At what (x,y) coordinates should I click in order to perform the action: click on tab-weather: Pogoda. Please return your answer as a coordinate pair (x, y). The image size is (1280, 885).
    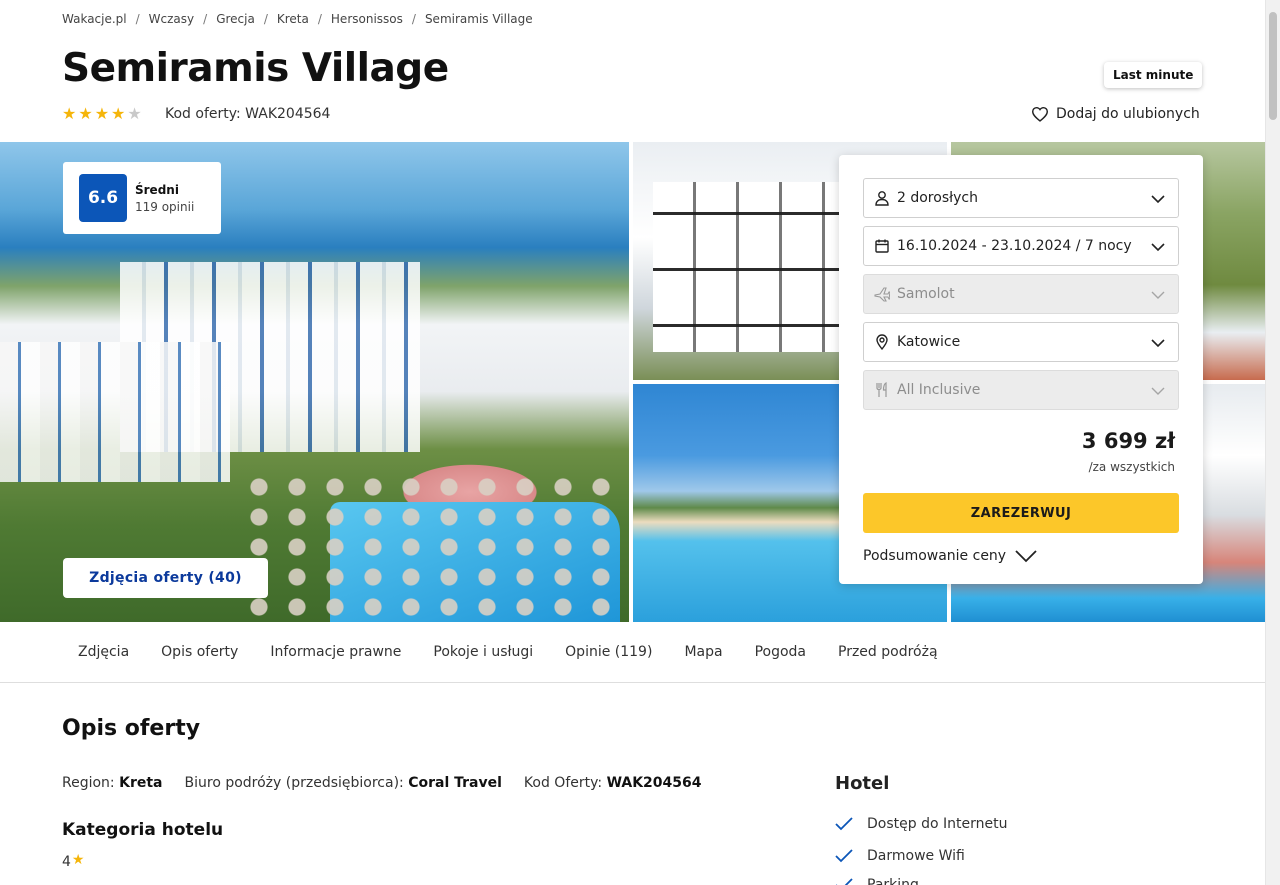
    Looking at the image, I should click on (780, 652).